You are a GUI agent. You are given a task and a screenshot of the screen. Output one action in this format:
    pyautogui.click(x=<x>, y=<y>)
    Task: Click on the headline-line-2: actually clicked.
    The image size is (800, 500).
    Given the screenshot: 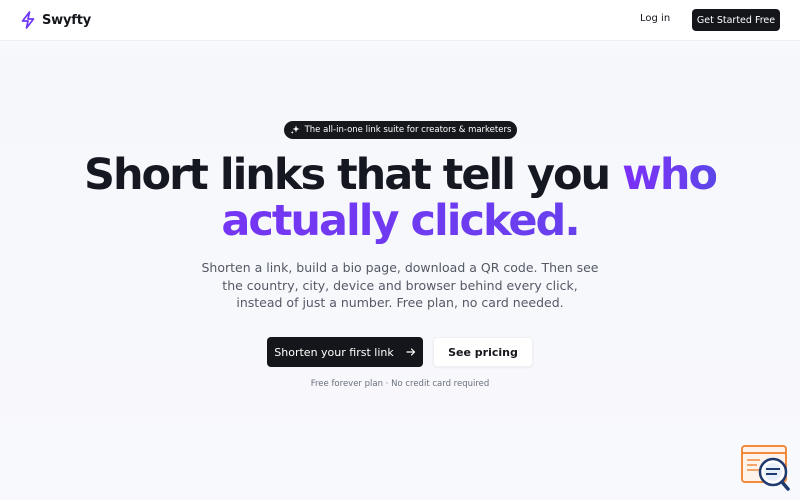 What is the action you would take?
    pyautogui.click(x=400, y=221)
    